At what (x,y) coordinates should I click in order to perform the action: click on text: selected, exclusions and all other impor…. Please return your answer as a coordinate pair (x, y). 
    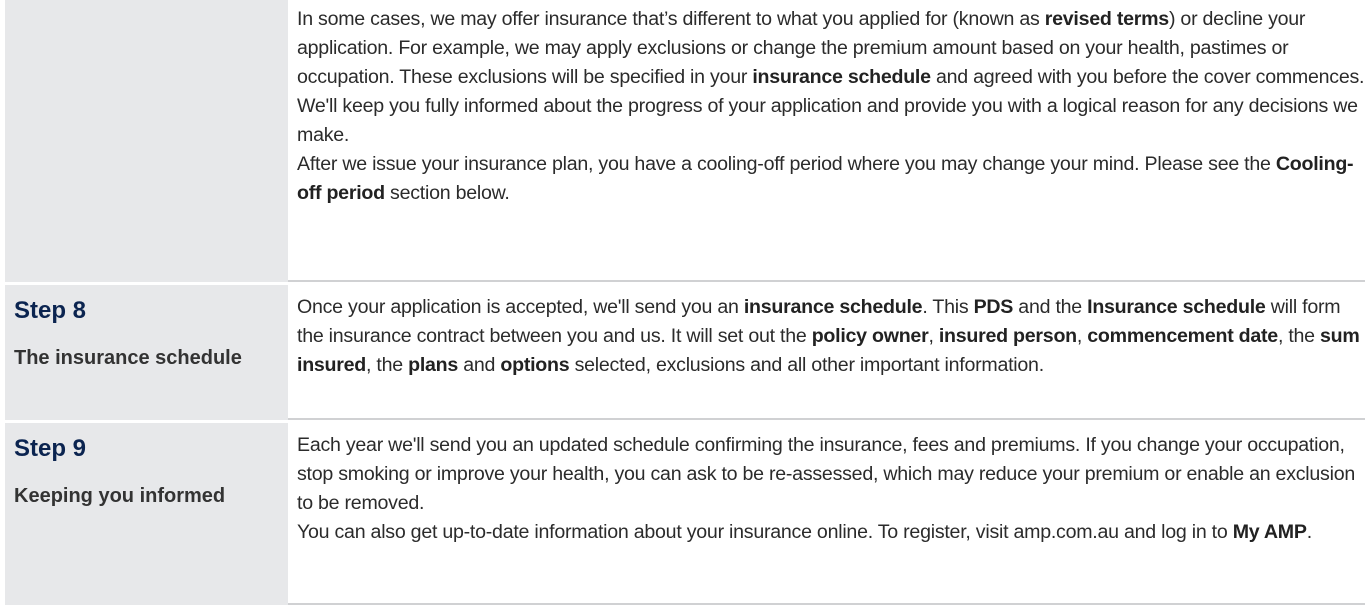
    Looking at the image, I should click on (807, 365).